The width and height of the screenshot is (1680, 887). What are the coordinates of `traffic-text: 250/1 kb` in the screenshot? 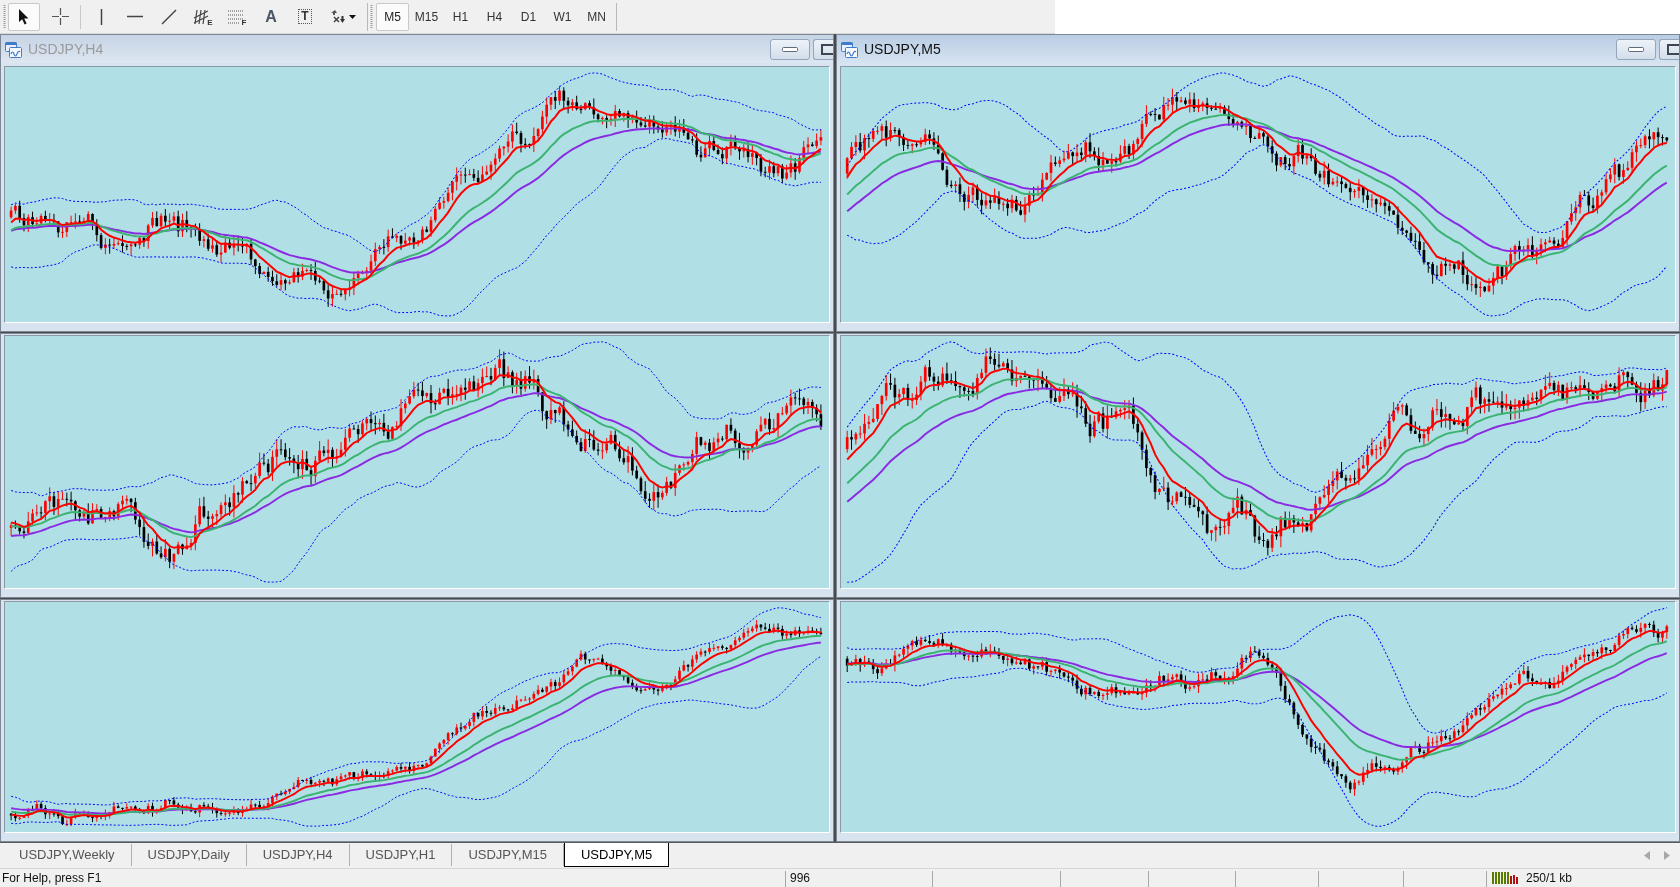 It's located at (1549, 878).